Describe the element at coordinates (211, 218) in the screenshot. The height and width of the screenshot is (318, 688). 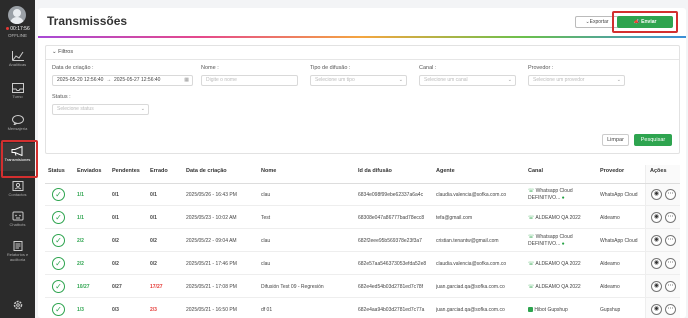
I see `created-date: 2025/05/23 - 10:02 AM` at that location.